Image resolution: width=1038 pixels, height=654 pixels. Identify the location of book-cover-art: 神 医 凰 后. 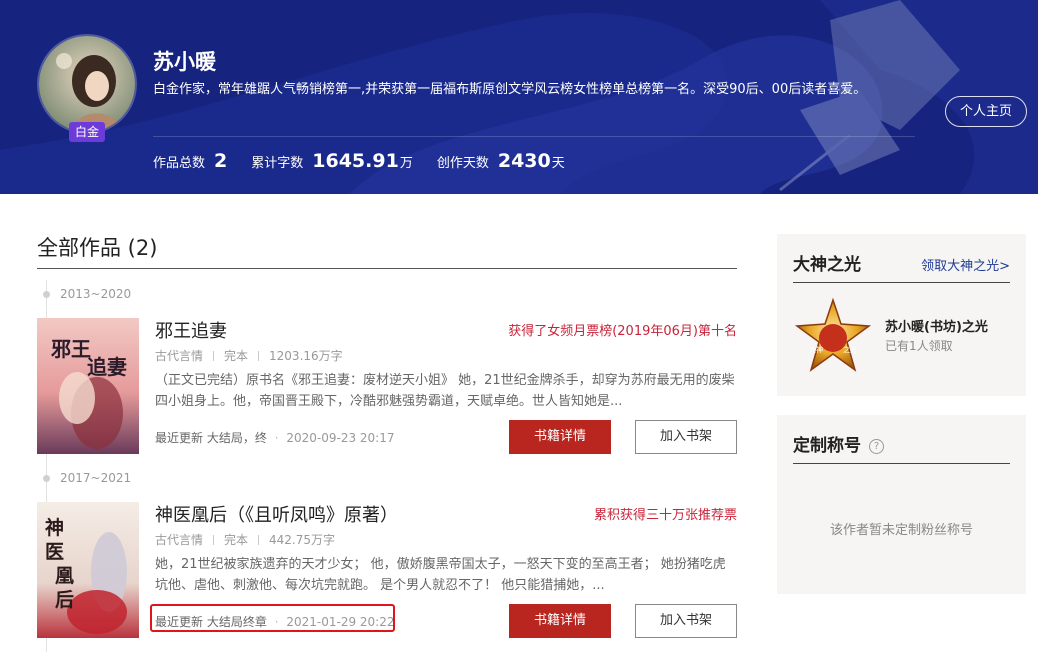
(88, 570).